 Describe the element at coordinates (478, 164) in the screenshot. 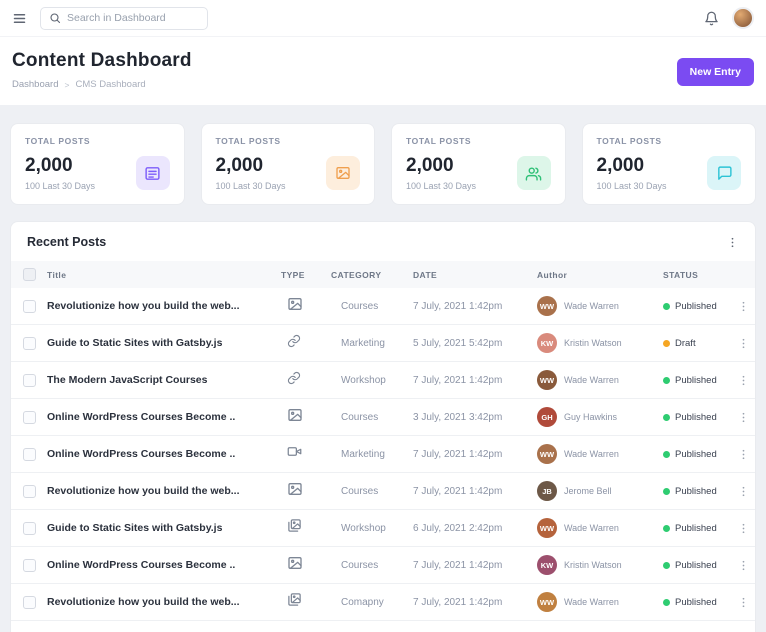

I see `stat-card: TOTAL POSTS 2,000 100 Last 30 Days` at that location.